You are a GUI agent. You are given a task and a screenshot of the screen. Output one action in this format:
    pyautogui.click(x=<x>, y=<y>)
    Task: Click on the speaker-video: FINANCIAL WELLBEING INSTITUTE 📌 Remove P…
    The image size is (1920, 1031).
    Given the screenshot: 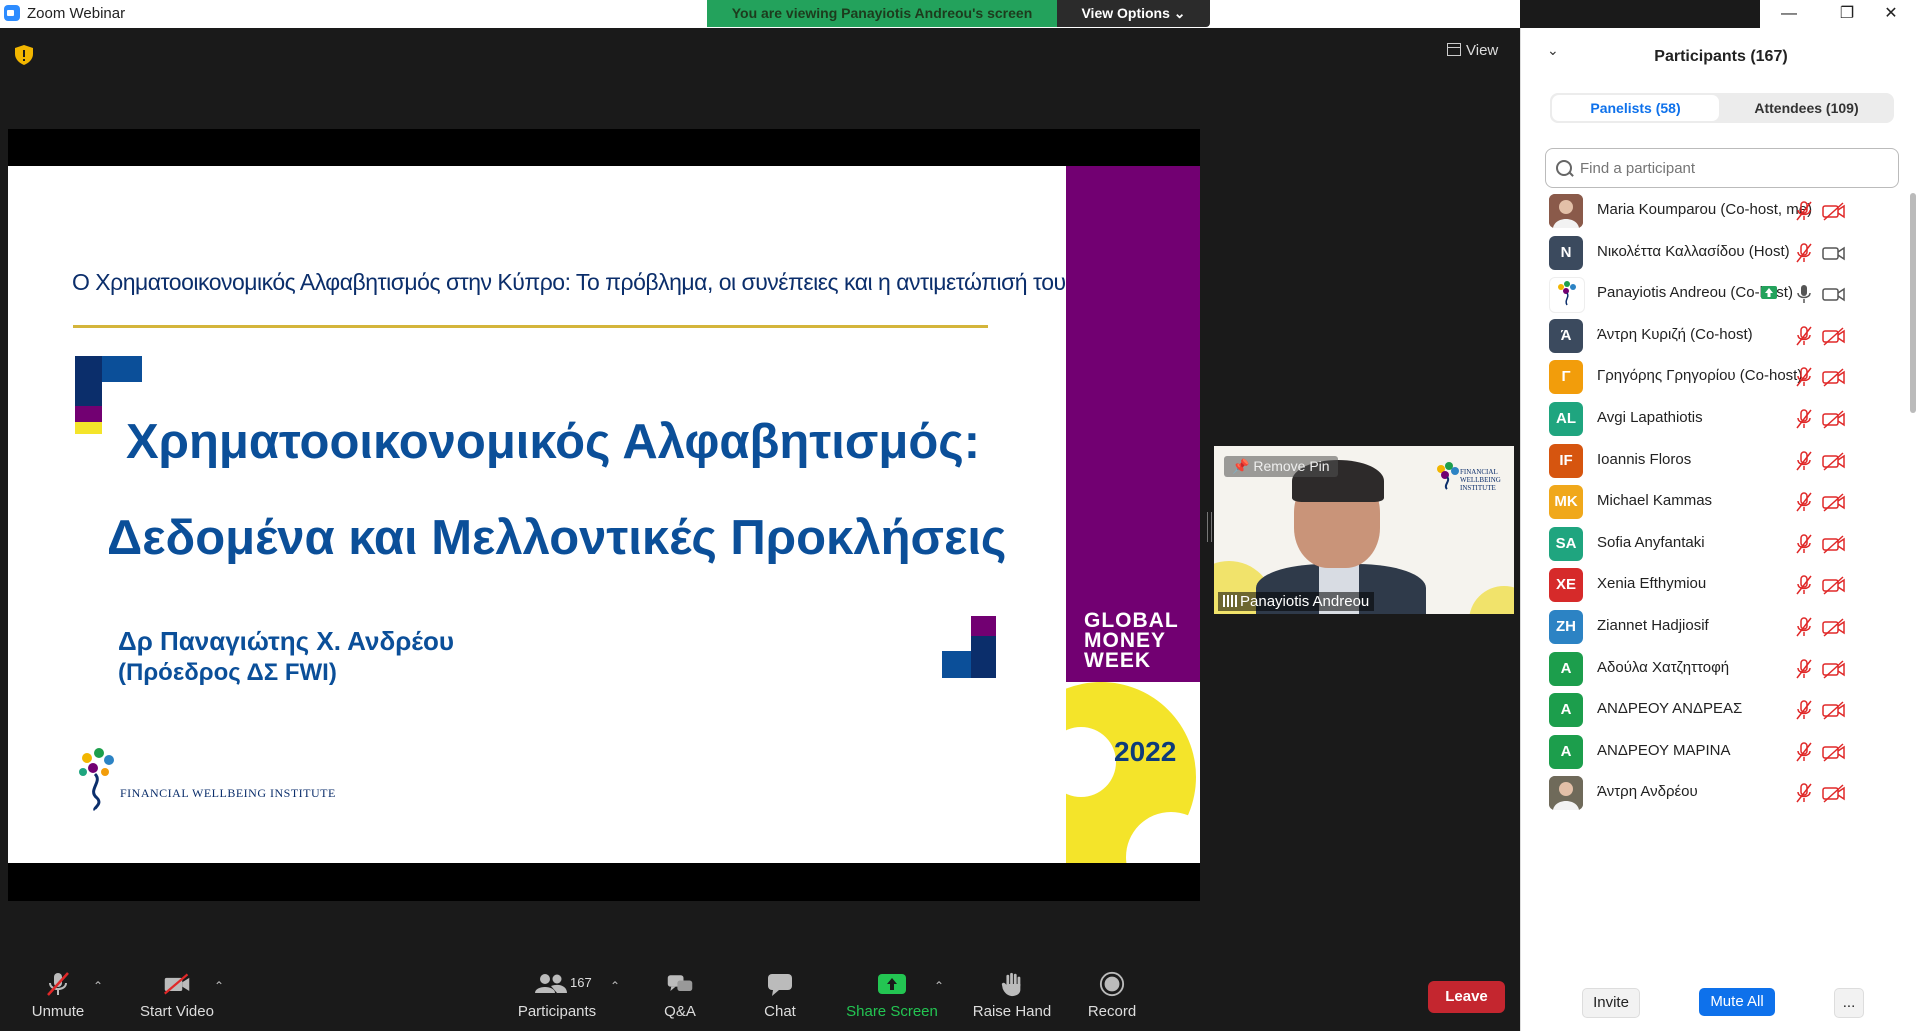 What is the action you would take?
    pyautogui.click(x=1364, y=530)
    